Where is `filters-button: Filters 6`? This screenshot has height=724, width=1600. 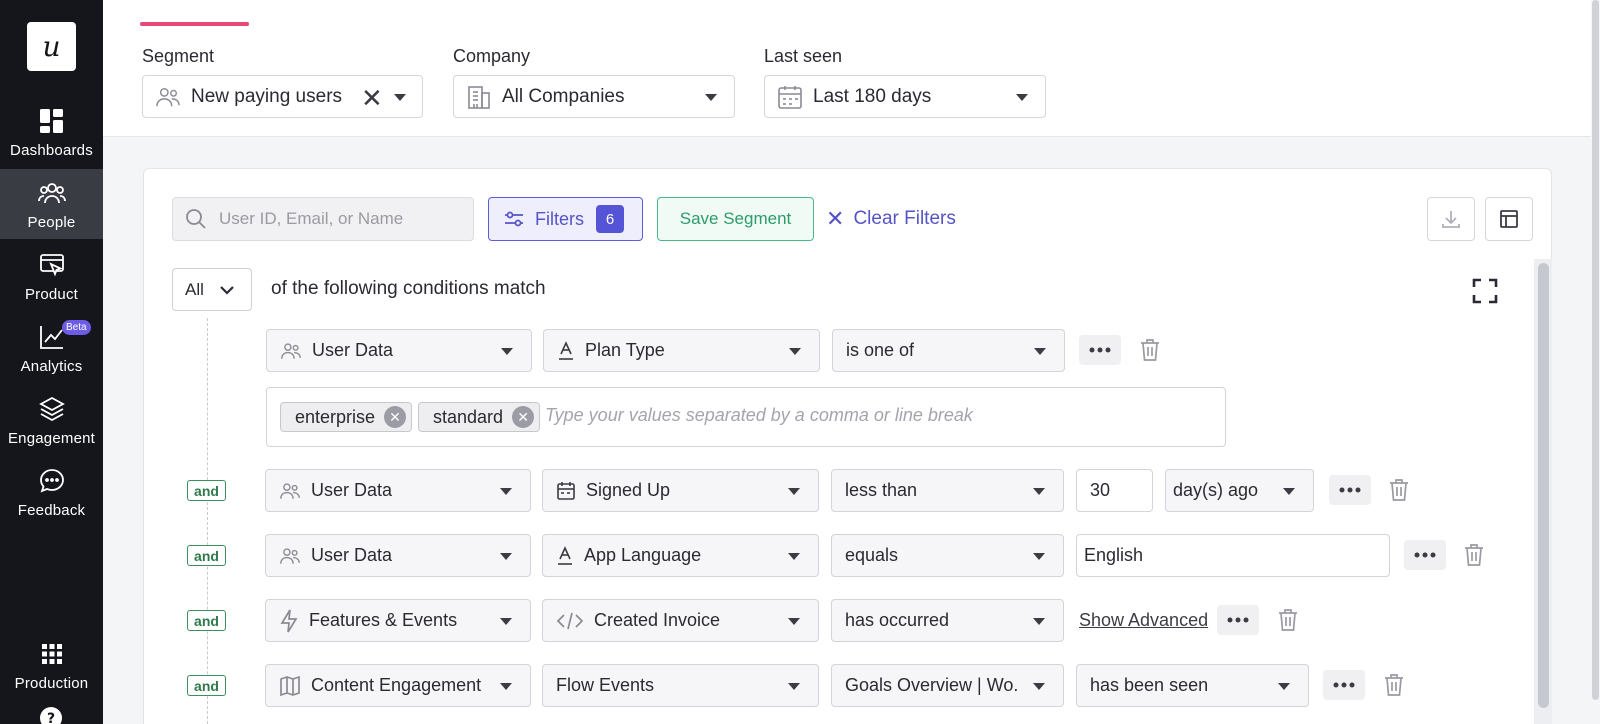 filters-button: Filters 6 is located at coordinates (565, 219).